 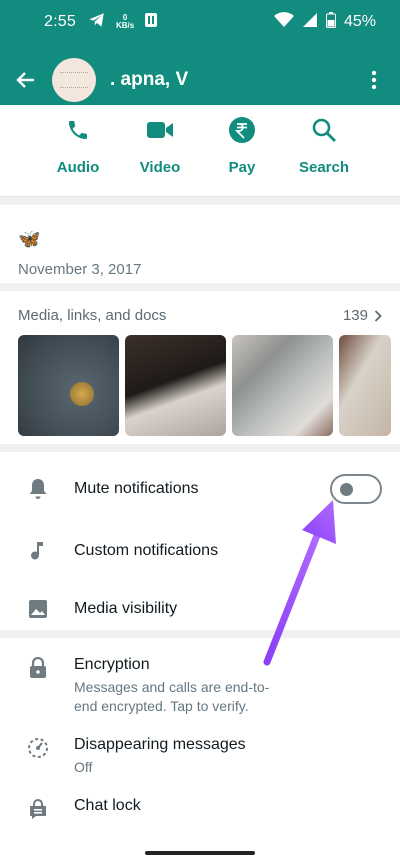 I want to click on about-emoji: 🦋, so click(x=29, y=239).